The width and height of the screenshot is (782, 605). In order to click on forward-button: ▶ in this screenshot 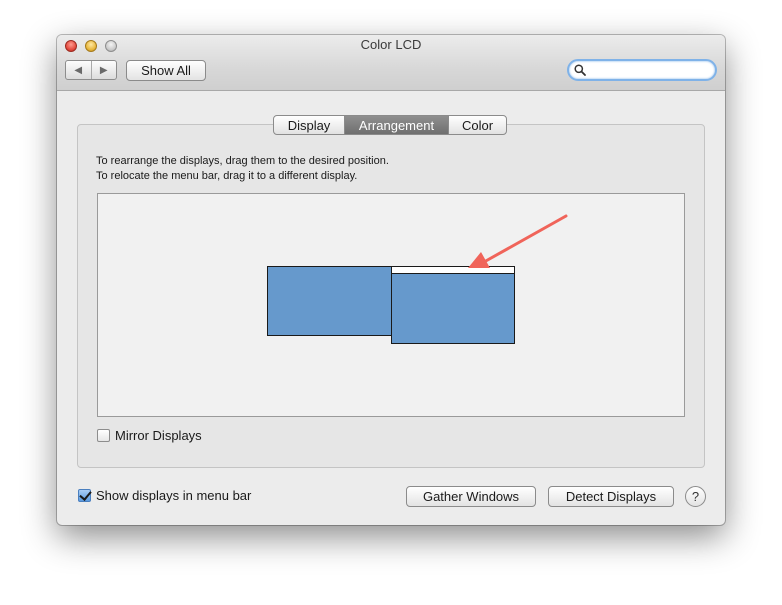, I will do `click(103, 70)`.